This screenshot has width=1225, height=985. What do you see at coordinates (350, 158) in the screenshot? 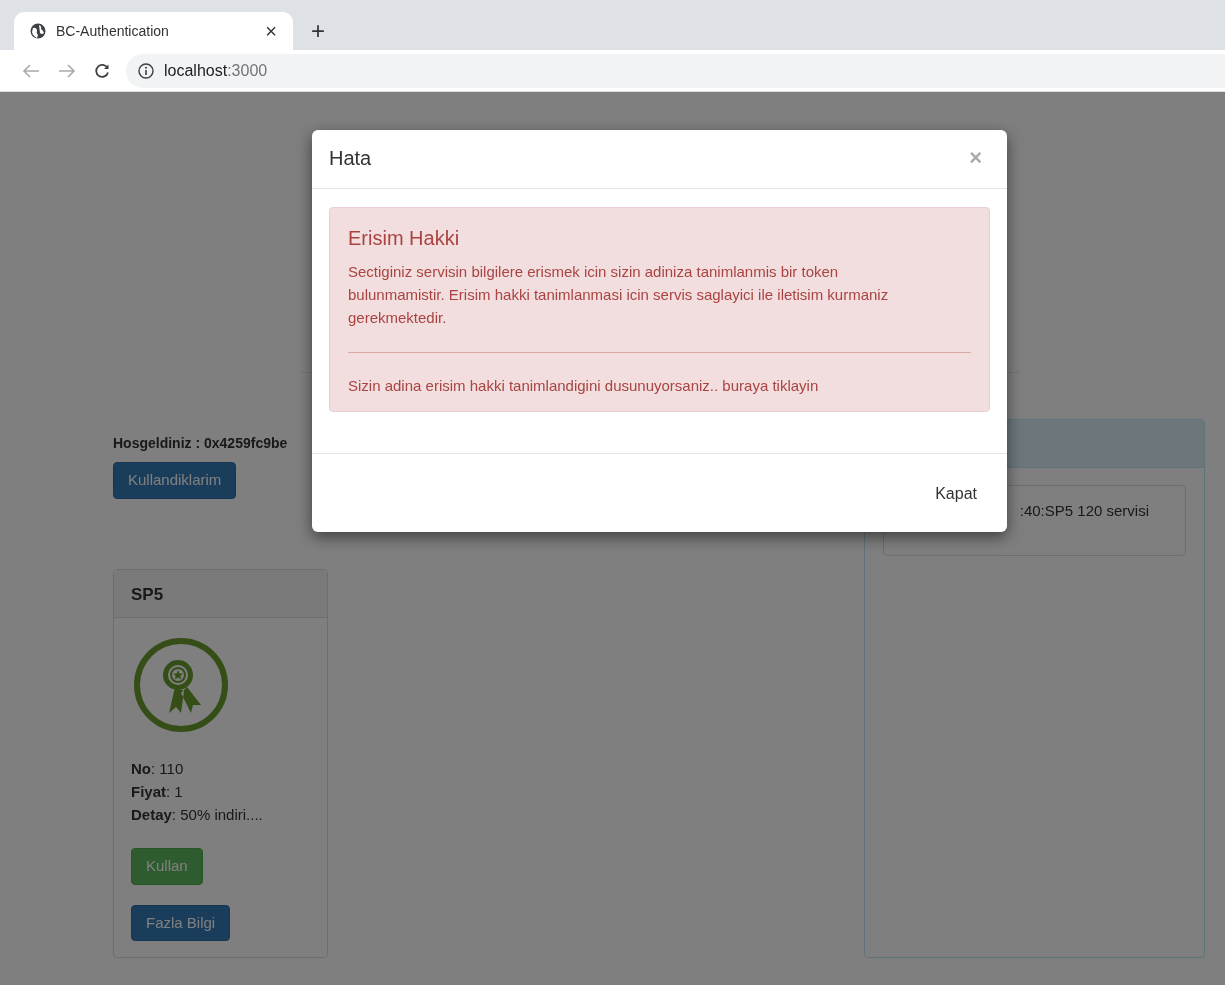
I see `dialog-title: Hata` at bounding box center [350, 158].